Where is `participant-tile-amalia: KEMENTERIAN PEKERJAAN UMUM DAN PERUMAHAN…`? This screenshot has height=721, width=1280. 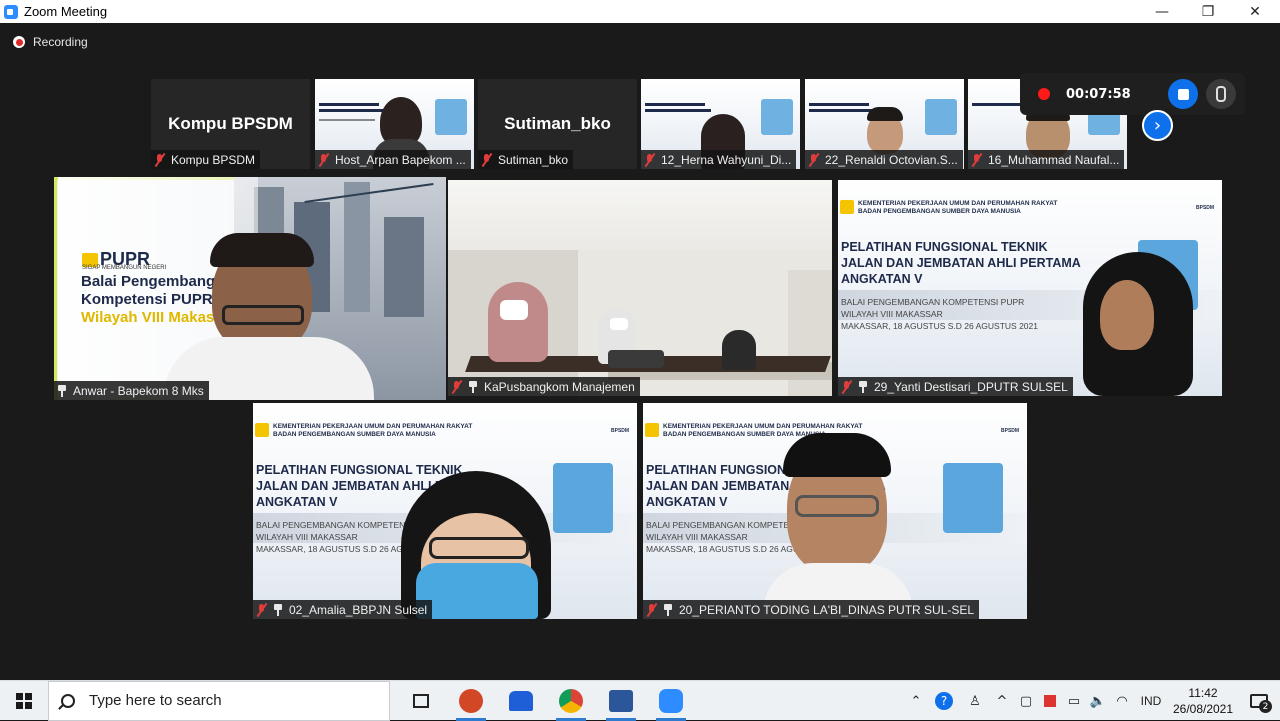 participant-tile-amalia: KEMENTERIAN PEKERJAAN UMUM DAN PERUMAHAN… is located at coordinates (445, 511).